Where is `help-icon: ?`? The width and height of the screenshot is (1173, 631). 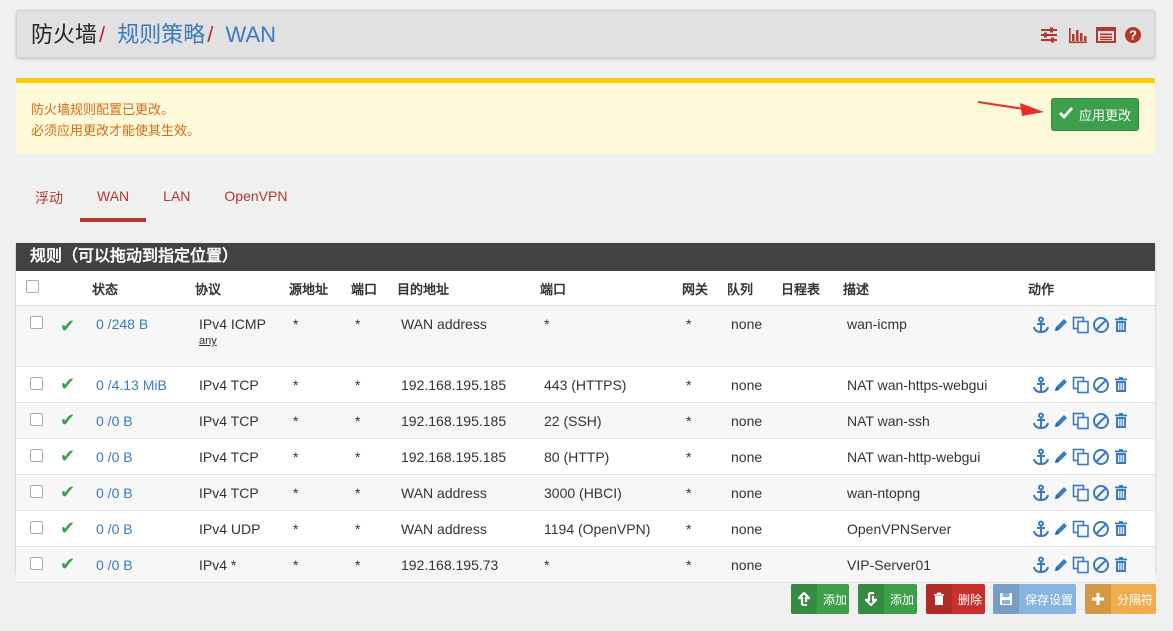 help-icon: ? is located at coordinates (1133, 35).